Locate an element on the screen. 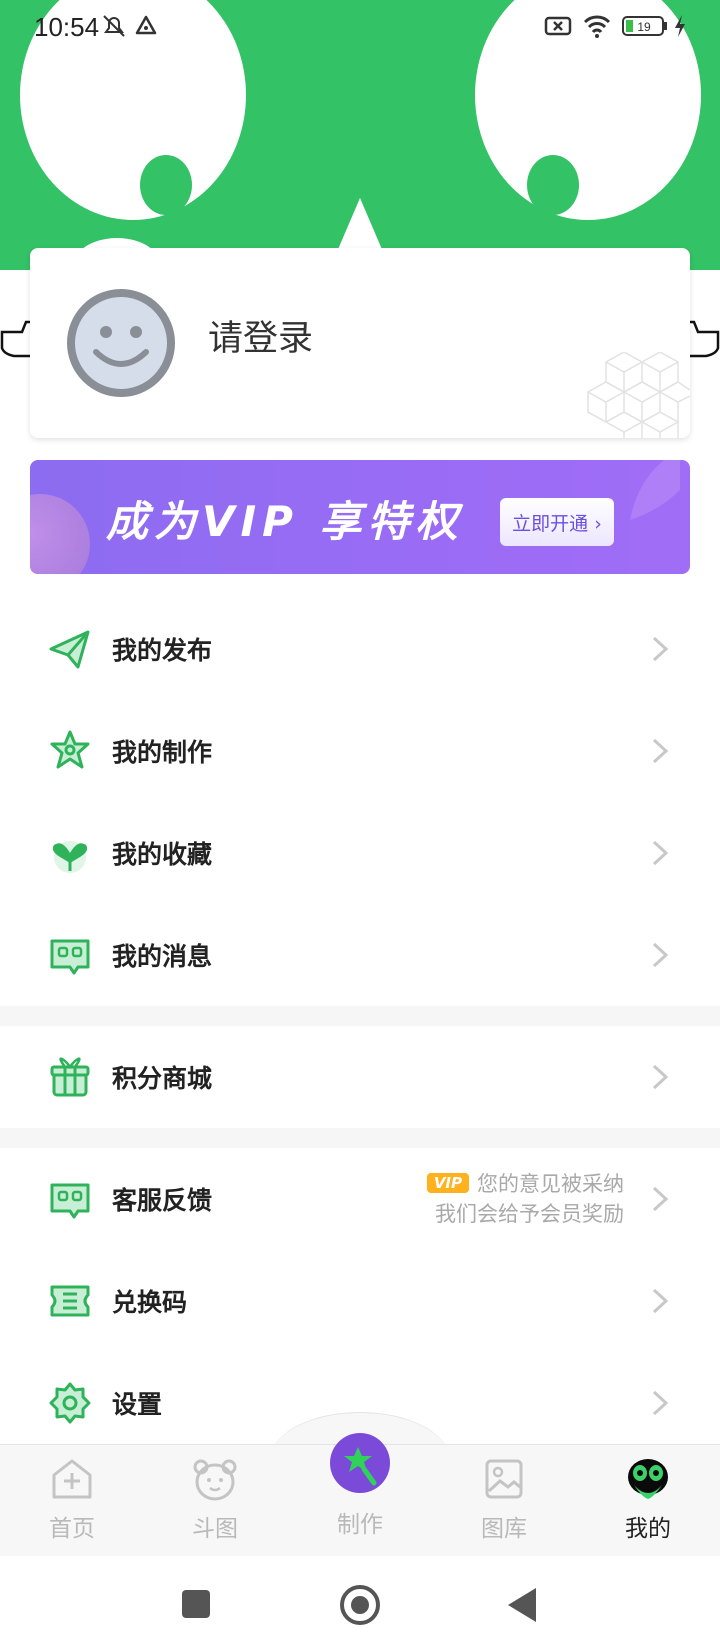 Image resolution: width=720 pixels, height=1650 pixels. menu-label: 我的制作 is located at coordinates (162, 752).